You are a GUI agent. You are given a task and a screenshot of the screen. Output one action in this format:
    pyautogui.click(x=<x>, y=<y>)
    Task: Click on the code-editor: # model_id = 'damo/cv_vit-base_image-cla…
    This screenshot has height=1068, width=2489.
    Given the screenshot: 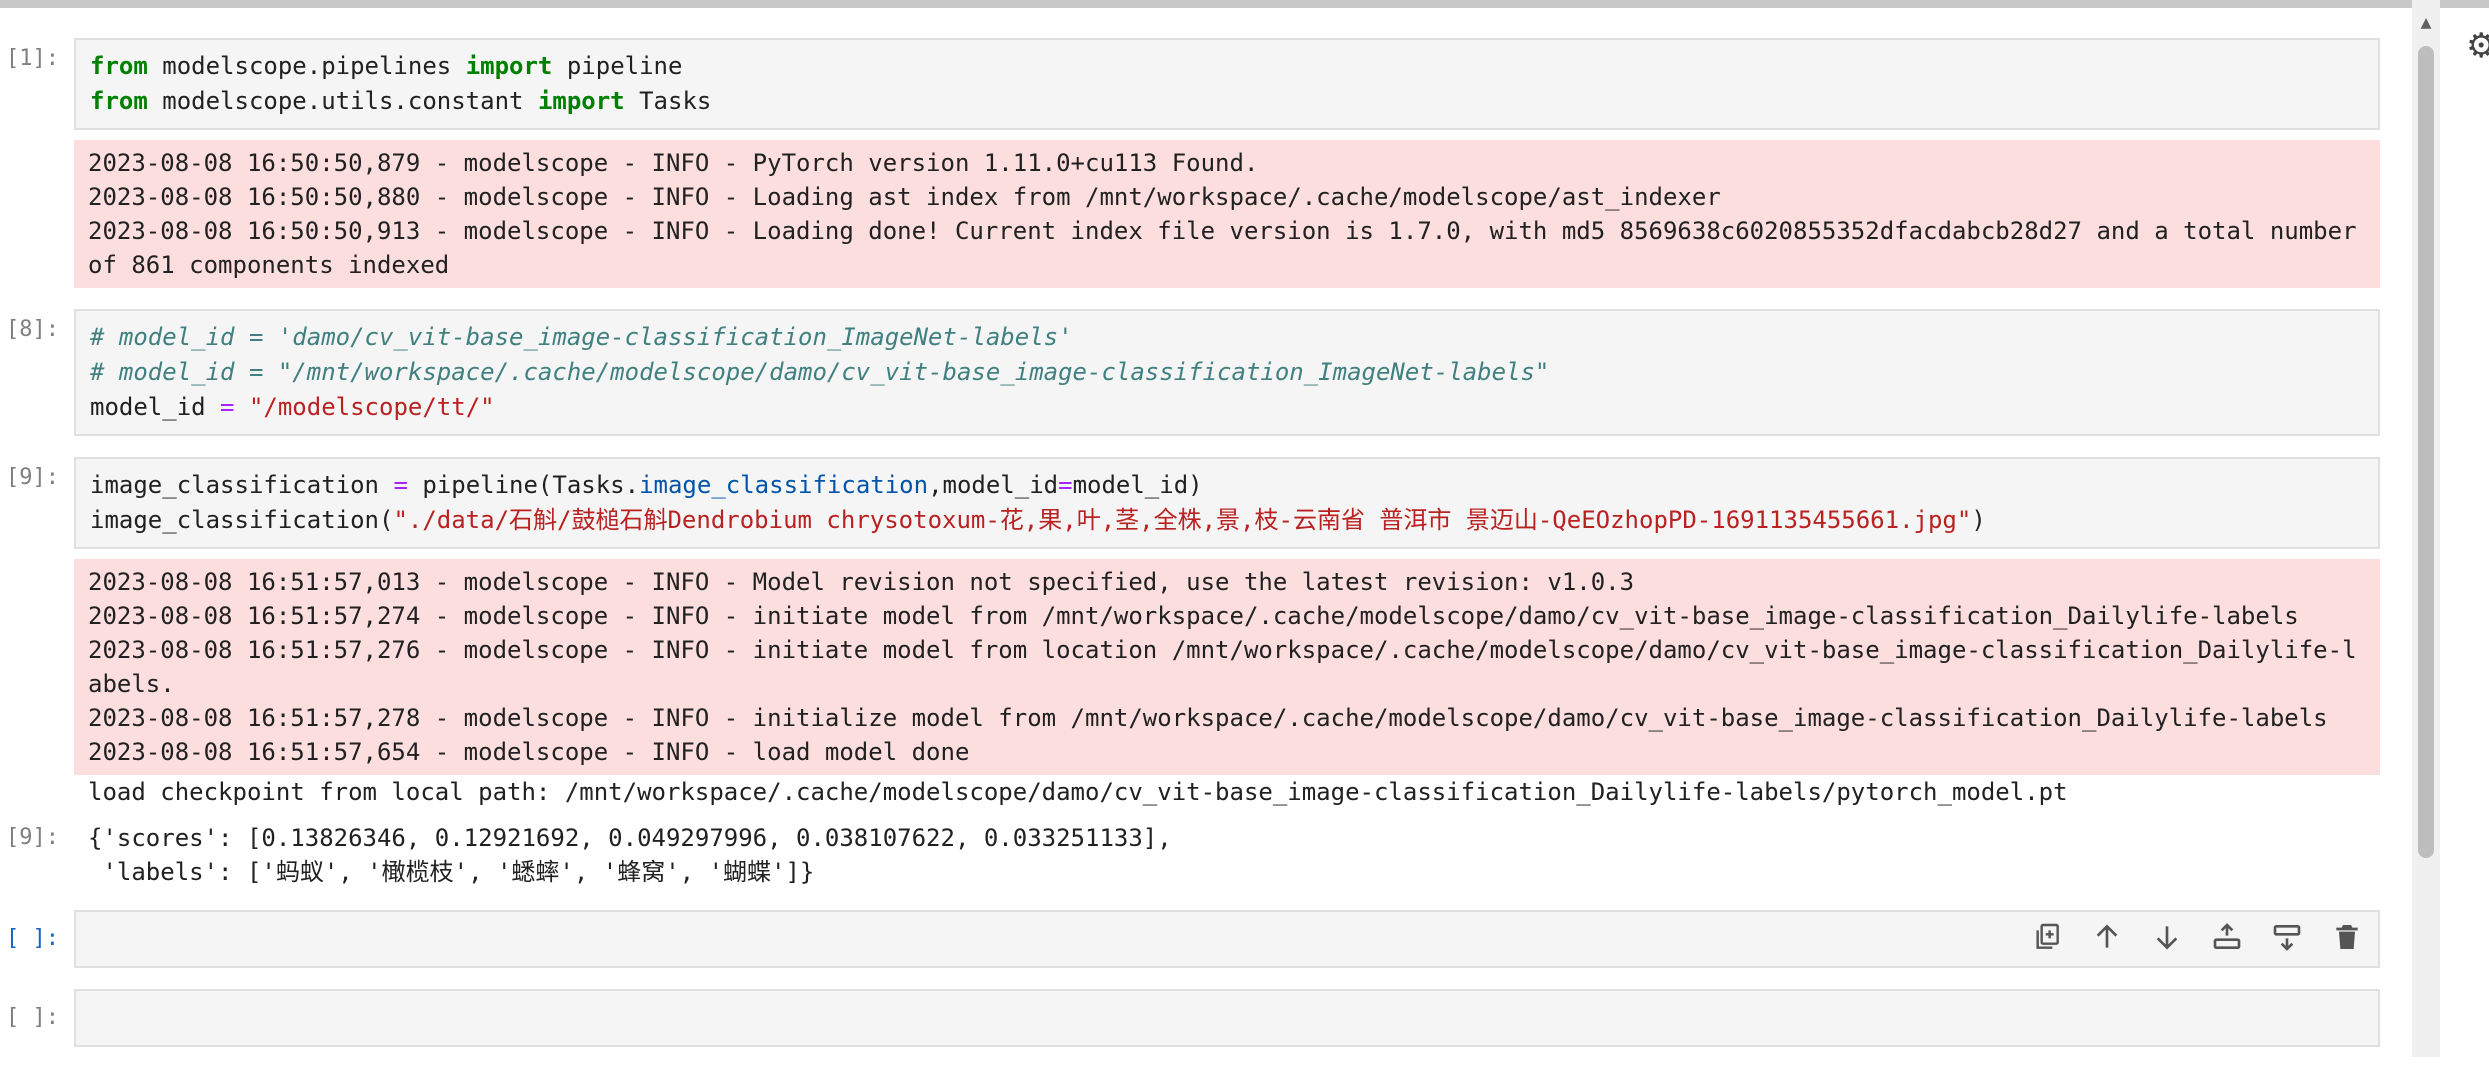 What is the action you would take?
    pyautogui.click(x=1227, y=372)
    